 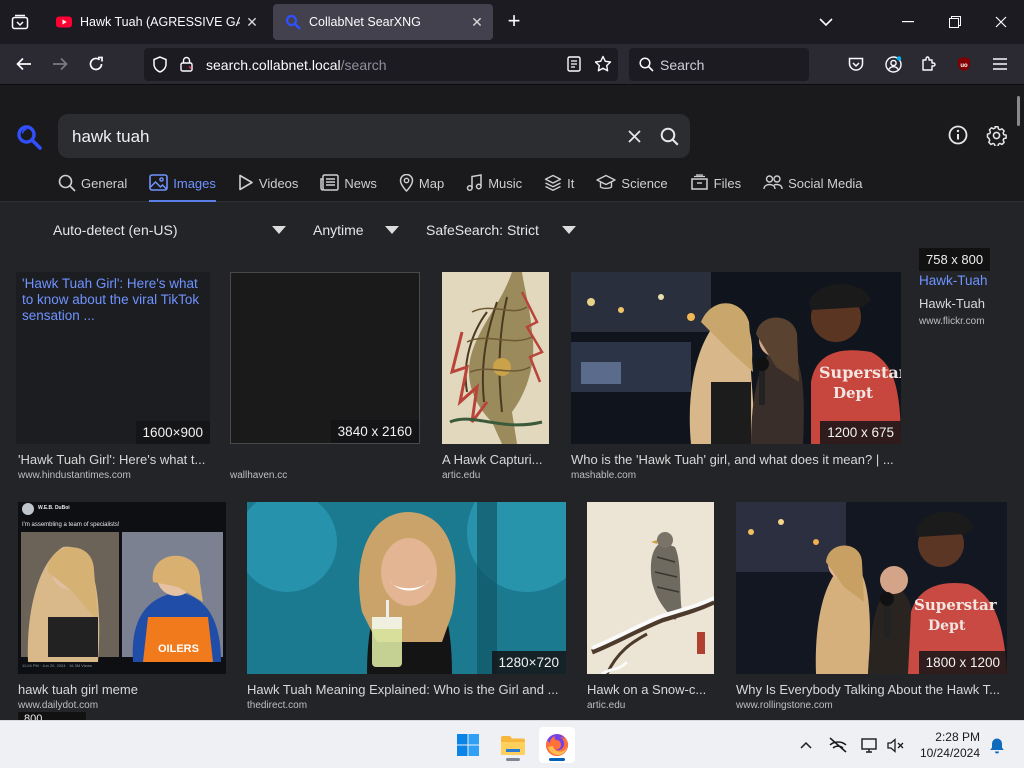 What do you see at coordinates (958, 135) in the screenshot?
I see `about-button` at bounding box center [958, 135].